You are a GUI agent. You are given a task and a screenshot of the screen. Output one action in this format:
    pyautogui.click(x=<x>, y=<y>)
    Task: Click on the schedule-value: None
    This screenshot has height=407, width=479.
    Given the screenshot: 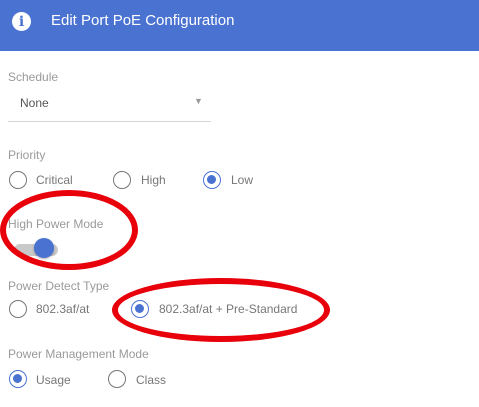 What is the action you would take?
    pyautogui.click(x=34, y=103)
    